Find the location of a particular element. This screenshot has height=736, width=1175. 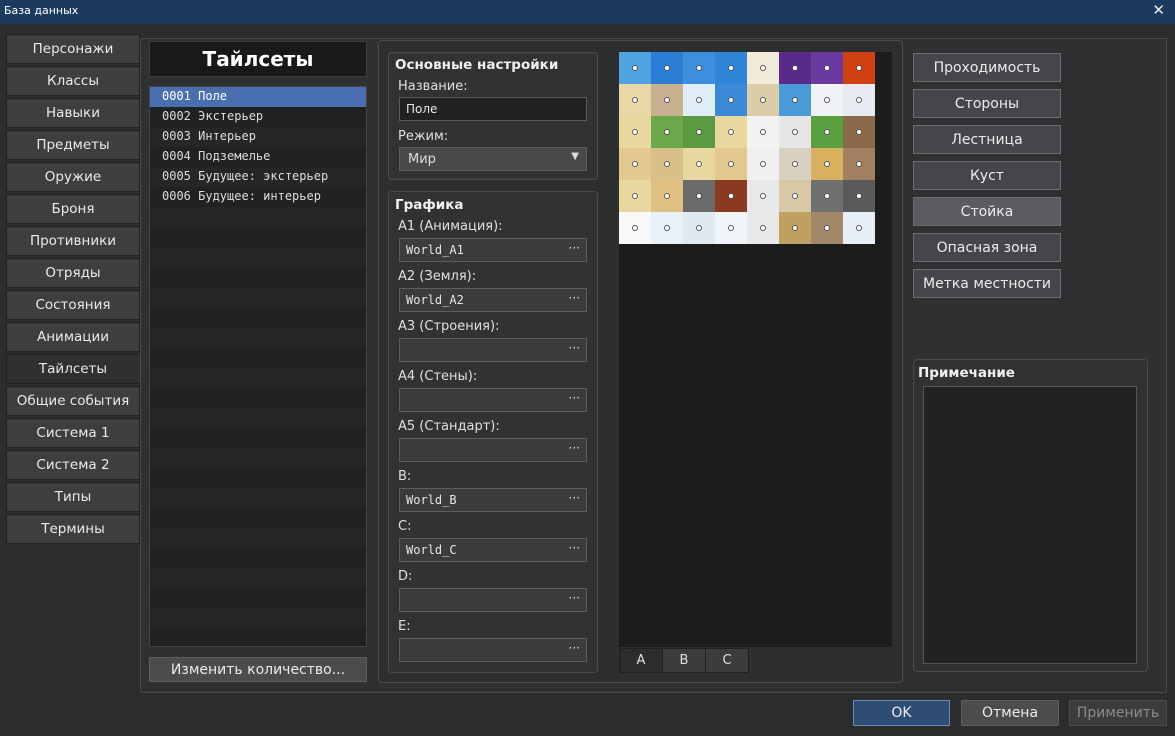

tile-grid is located at coordinates (747, 148).